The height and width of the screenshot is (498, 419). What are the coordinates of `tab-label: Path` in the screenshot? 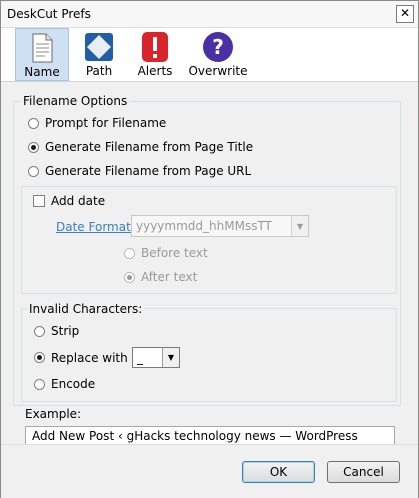 It's located at (99, 71).